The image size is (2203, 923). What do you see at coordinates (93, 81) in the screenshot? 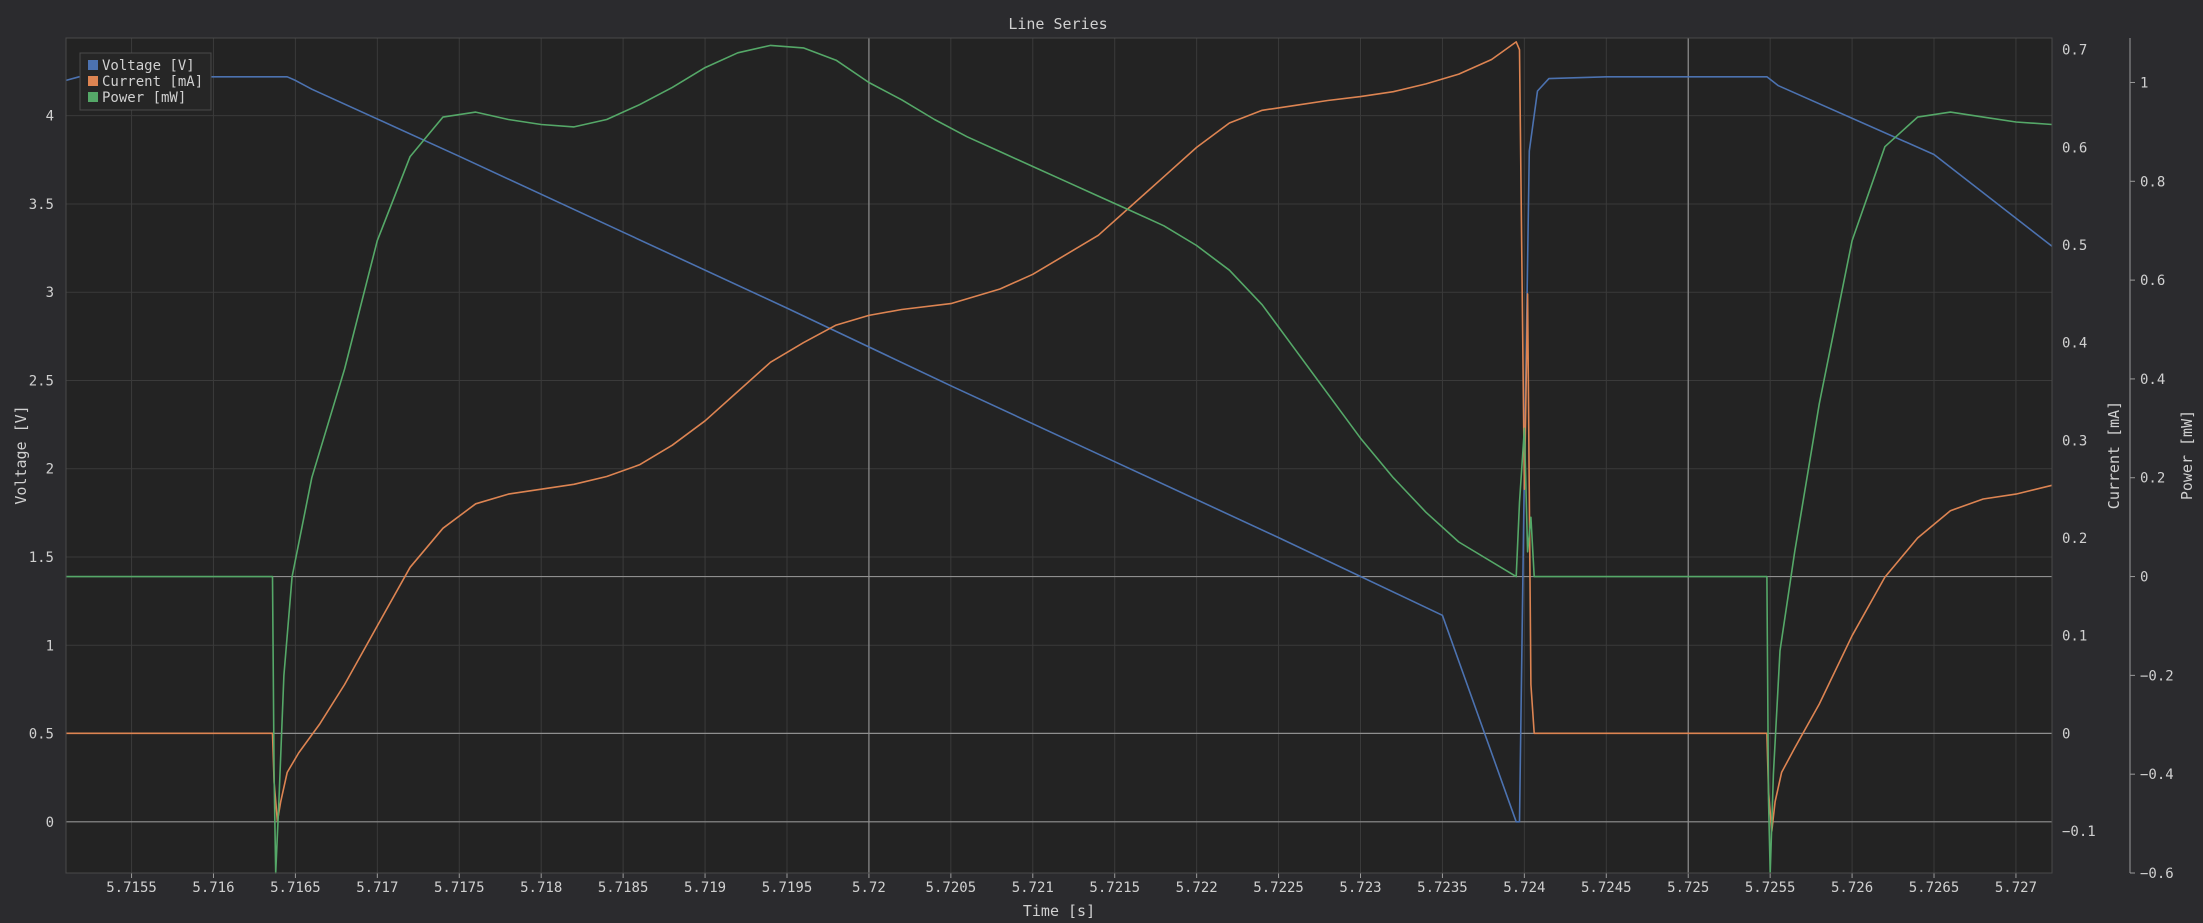
I see `legend-swatch-current` at bounding box center [93, 81].